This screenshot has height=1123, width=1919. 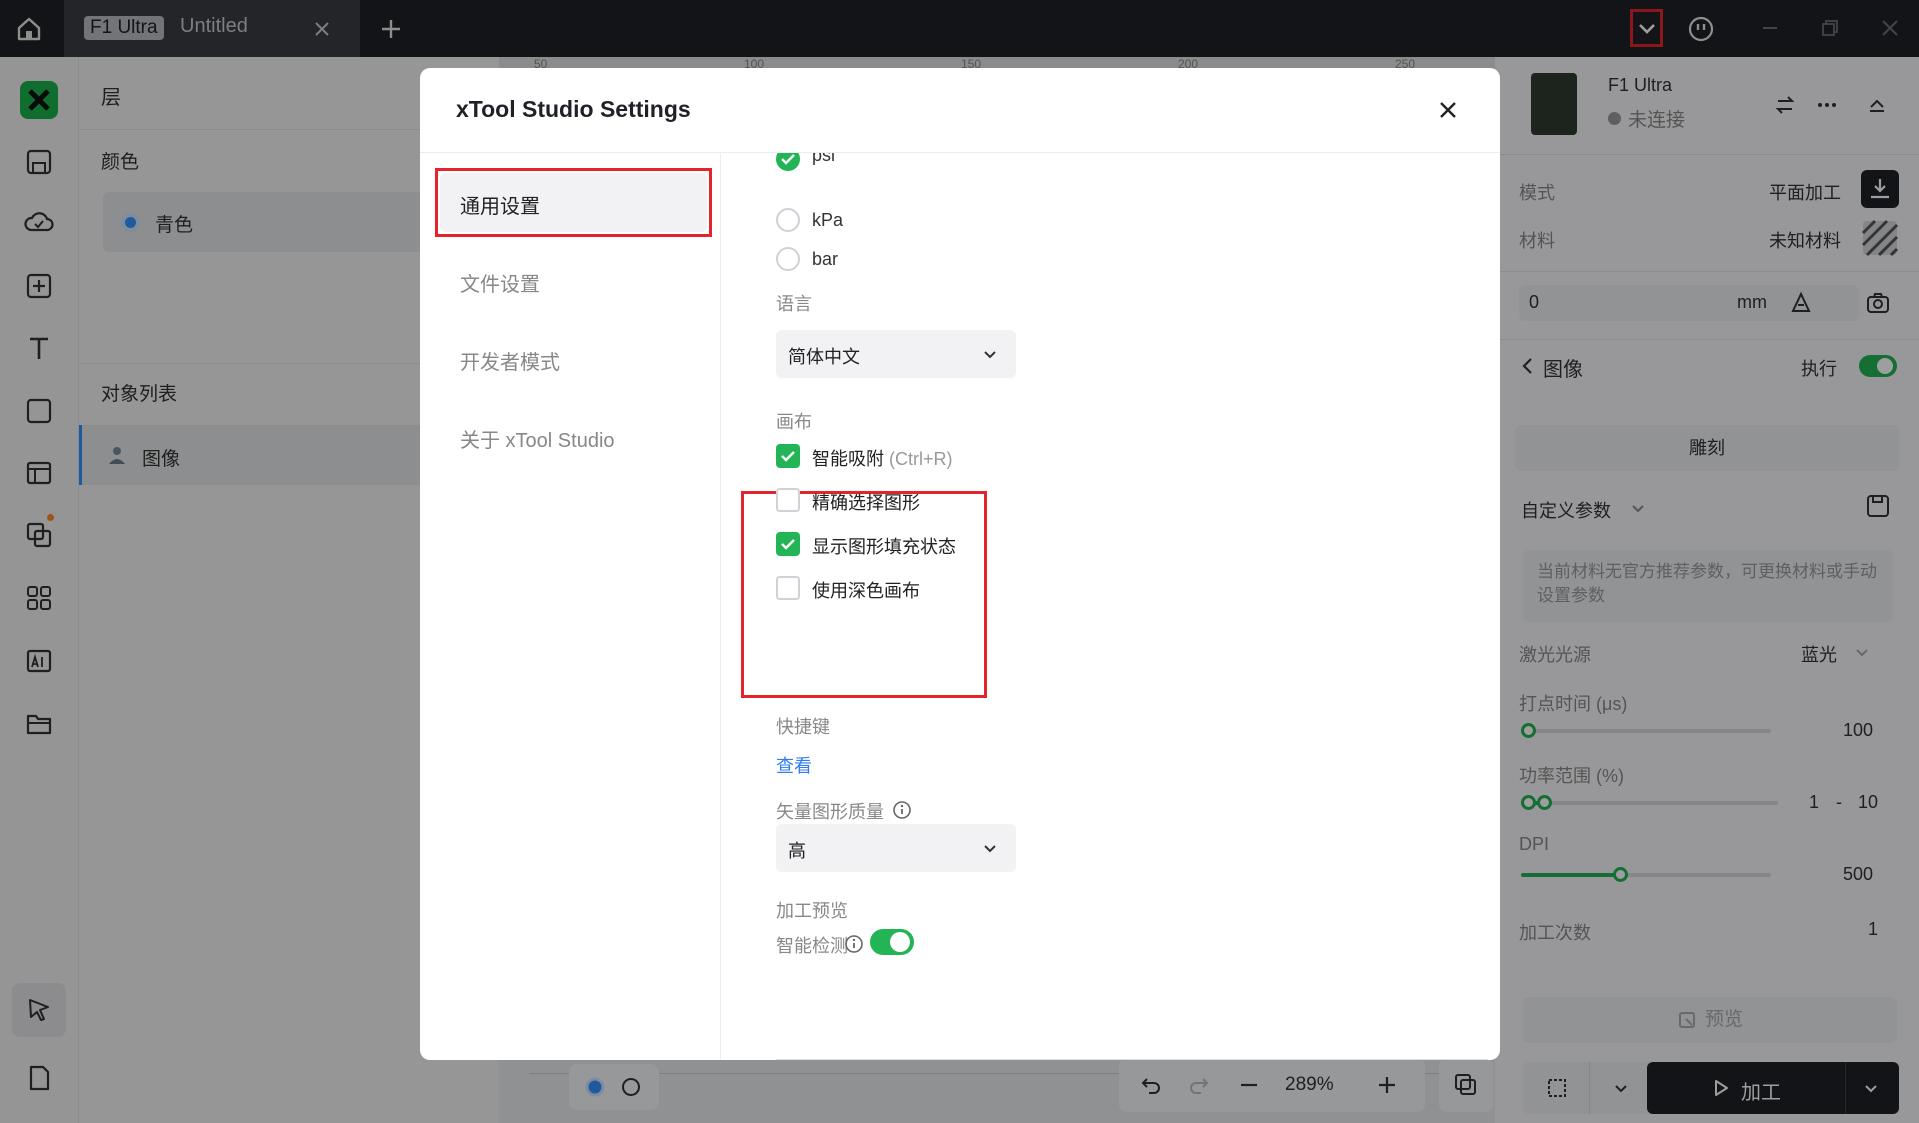 I want to click on vector-quality-value: 高, so click(x=797, y=851).